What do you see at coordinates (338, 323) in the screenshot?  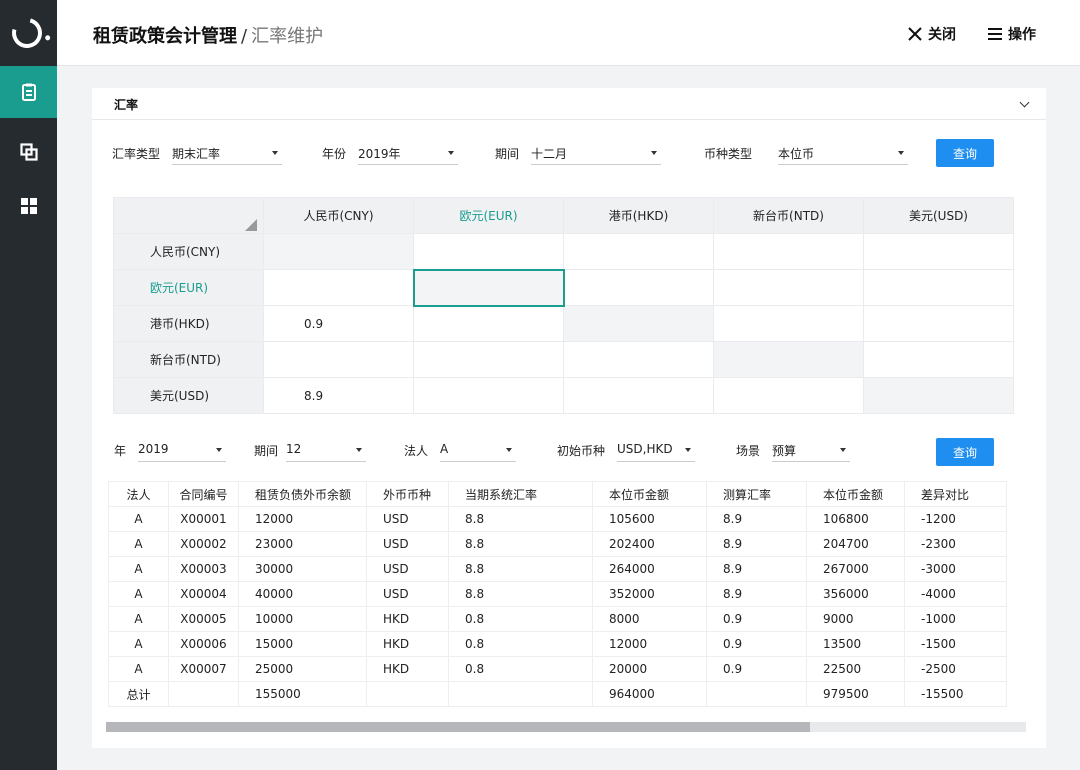 I see `matrix-cell: 0.9` at bounding box center [338, 323].